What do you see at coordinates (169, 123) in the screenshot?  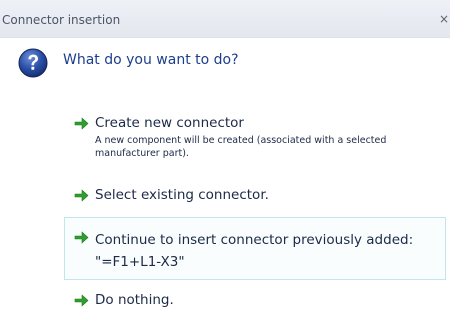 I see `option-label: Create new connector` at bounding box center [169, 123].